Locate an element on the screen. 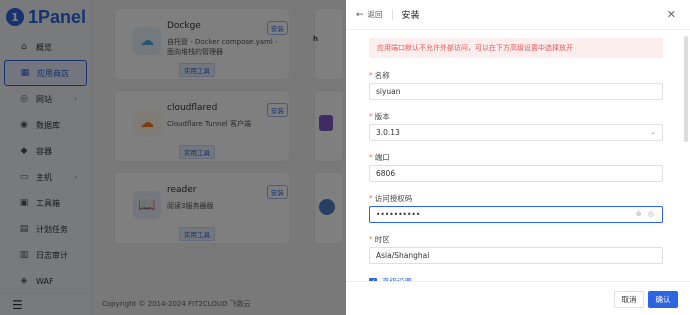 The width and height of the screenshot is (690, 315). cancel-button: 取消 is located at coordinates (629, 299).